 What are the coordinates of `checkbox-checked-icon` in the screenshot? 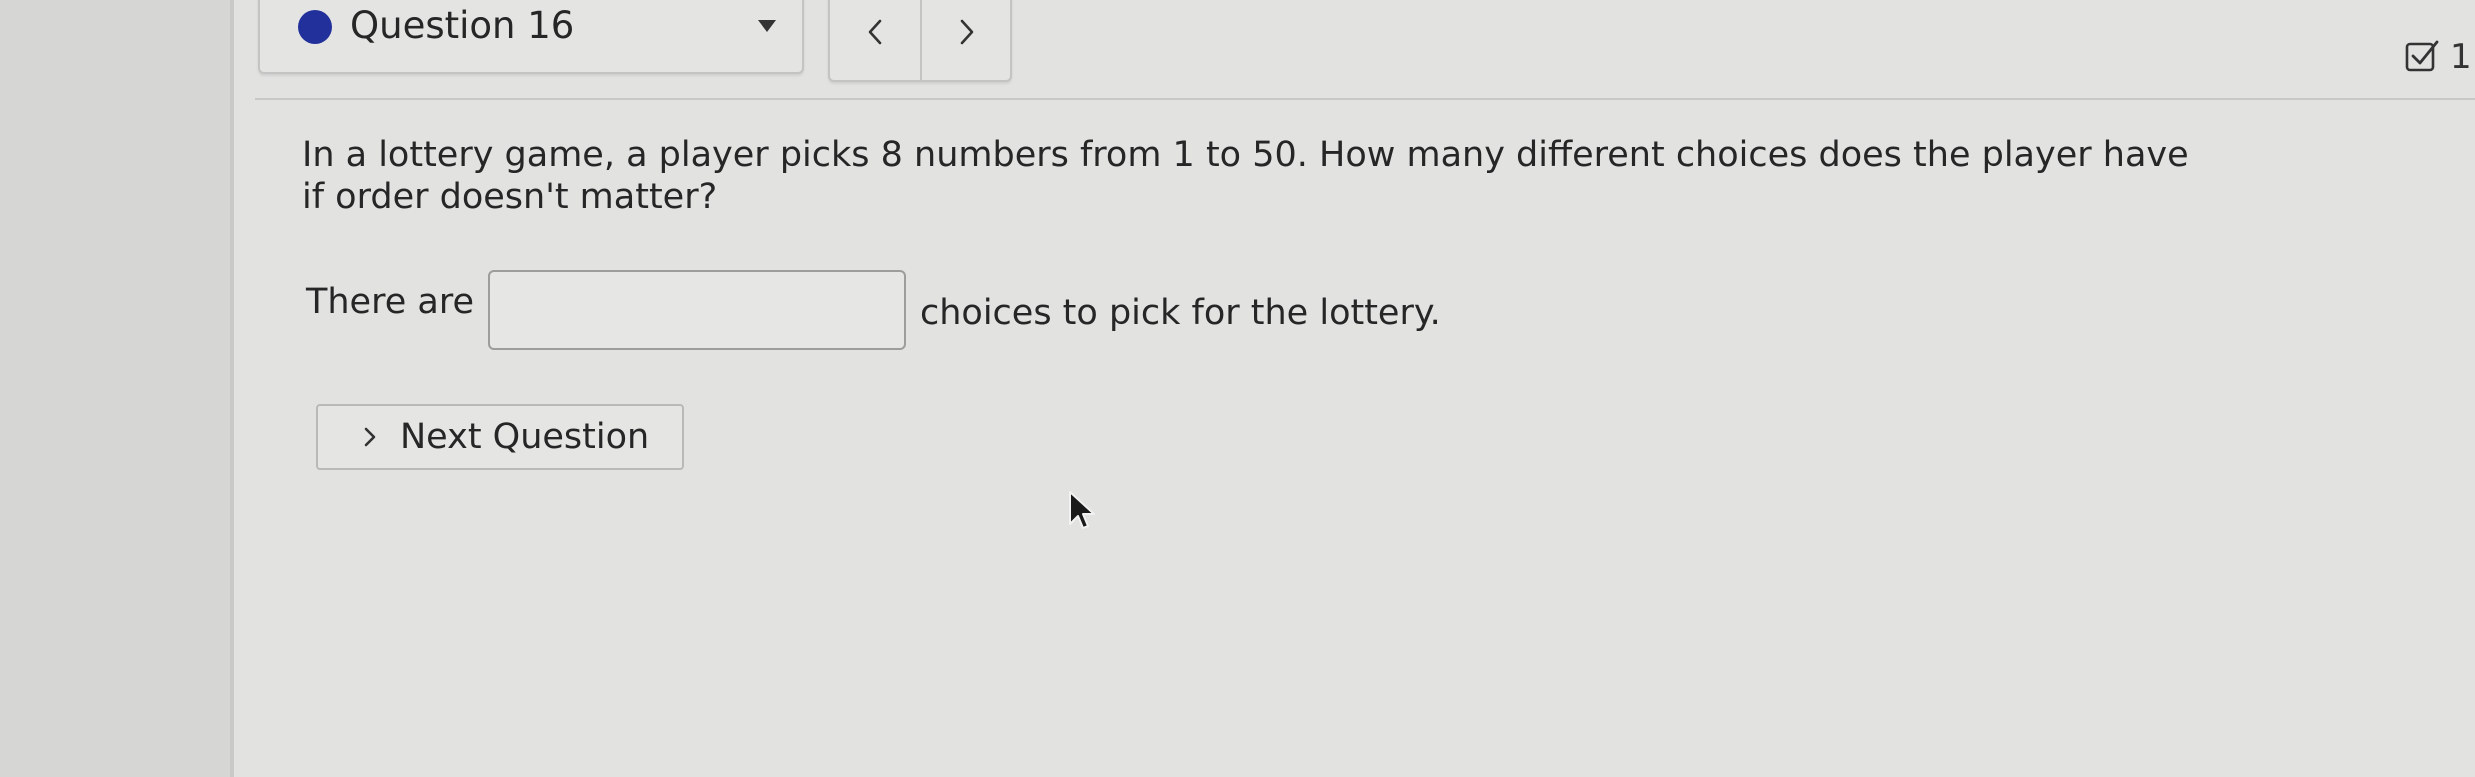 It's located at (2422, 56).